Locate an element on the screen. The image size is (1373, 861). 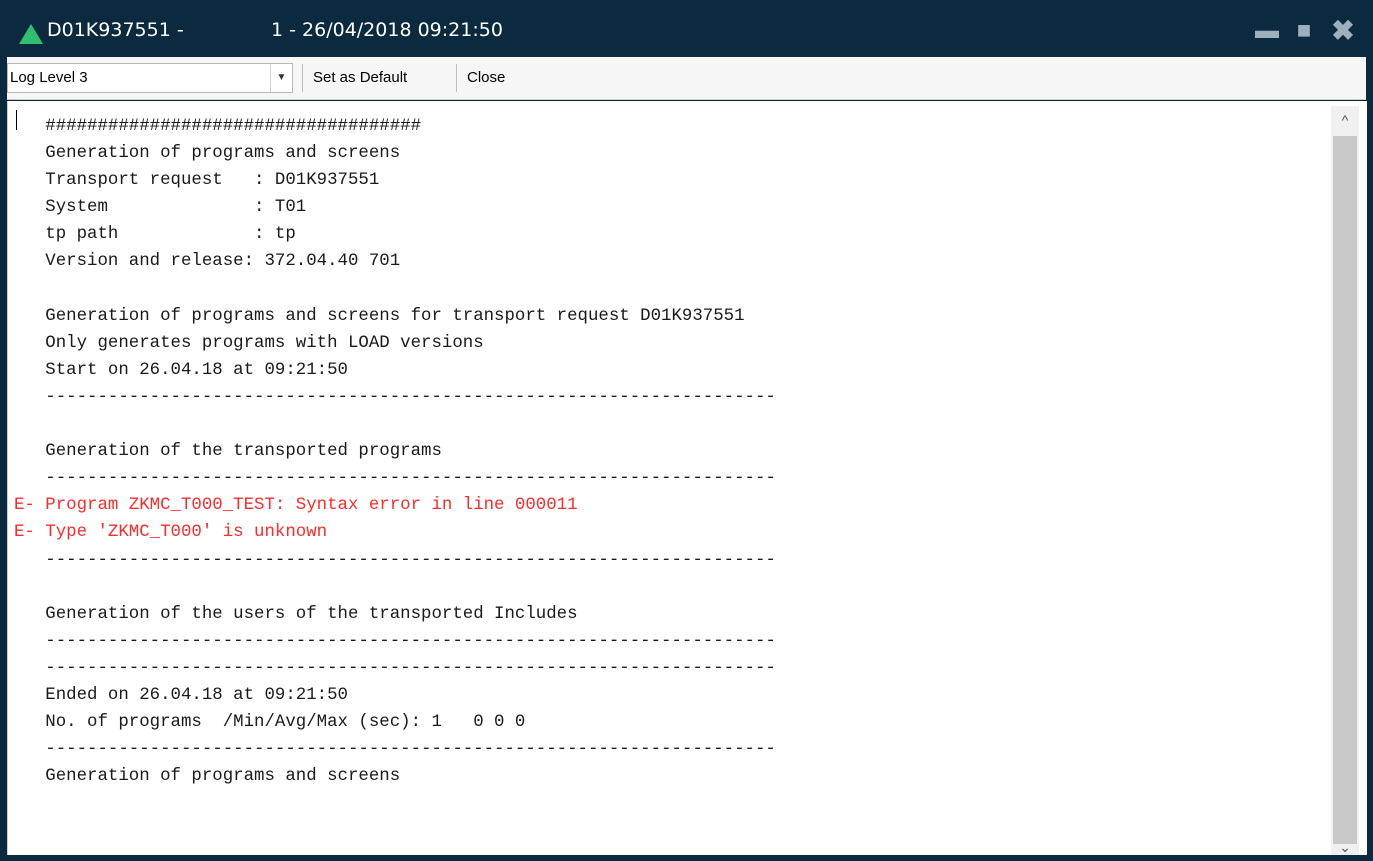
log-line-error: E- Type 'ZKMC_T000' is unknown is located at coordinates (171, 533).